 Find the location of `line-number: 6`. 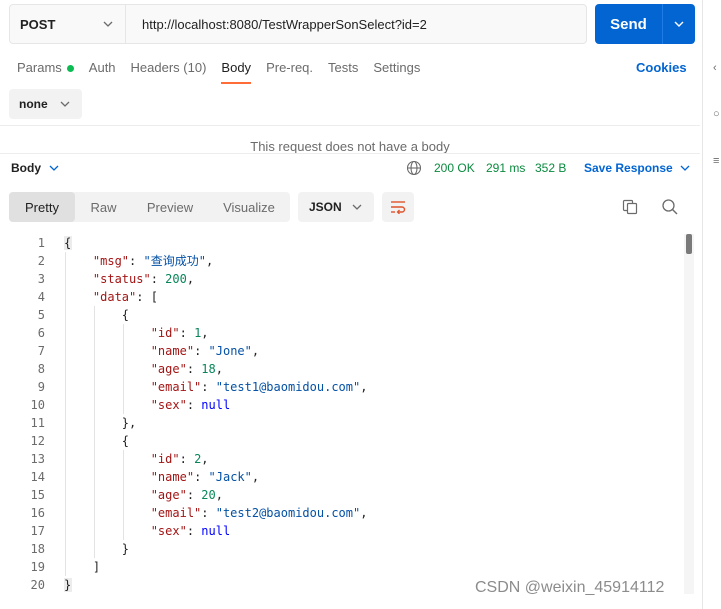

line-number: 6 is located at coordinates (41, 333).